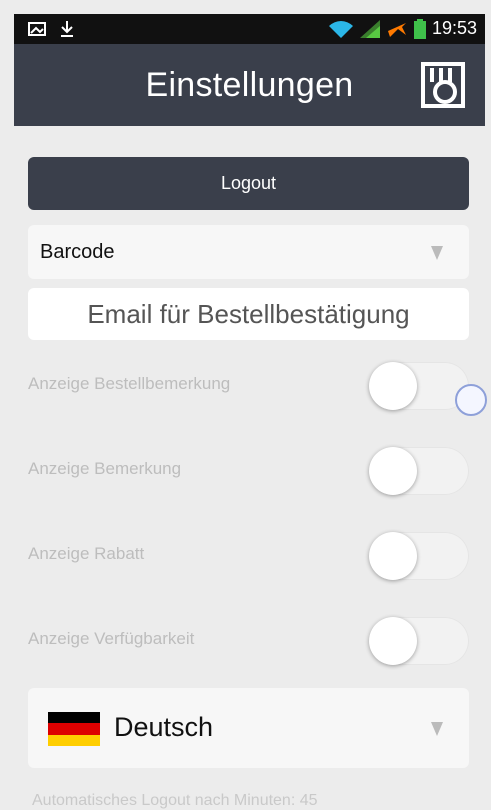 This screenshot has height=810, width=491. I want to click on wifi-icon, so click(340, 29).